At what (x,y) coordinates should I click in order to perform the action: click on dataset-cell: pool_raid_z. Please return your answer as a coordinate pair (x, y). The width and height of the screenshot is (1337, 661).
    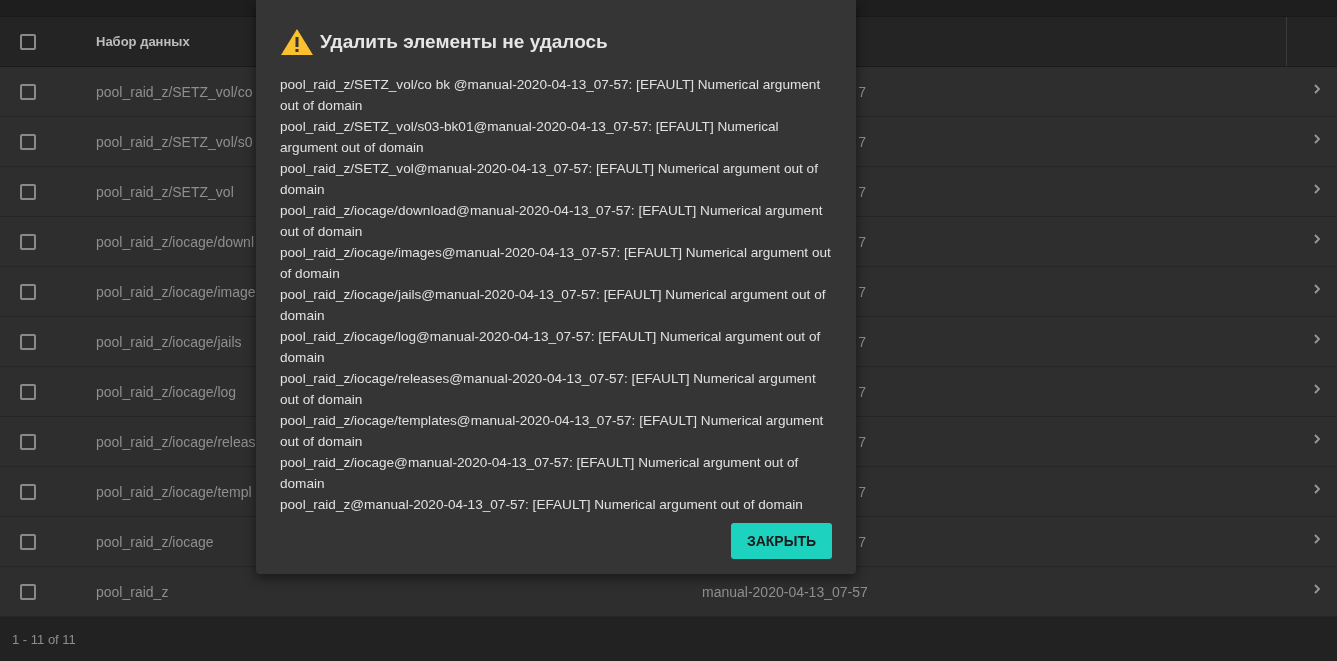
    Looking at the image, I should click on (132, 591).